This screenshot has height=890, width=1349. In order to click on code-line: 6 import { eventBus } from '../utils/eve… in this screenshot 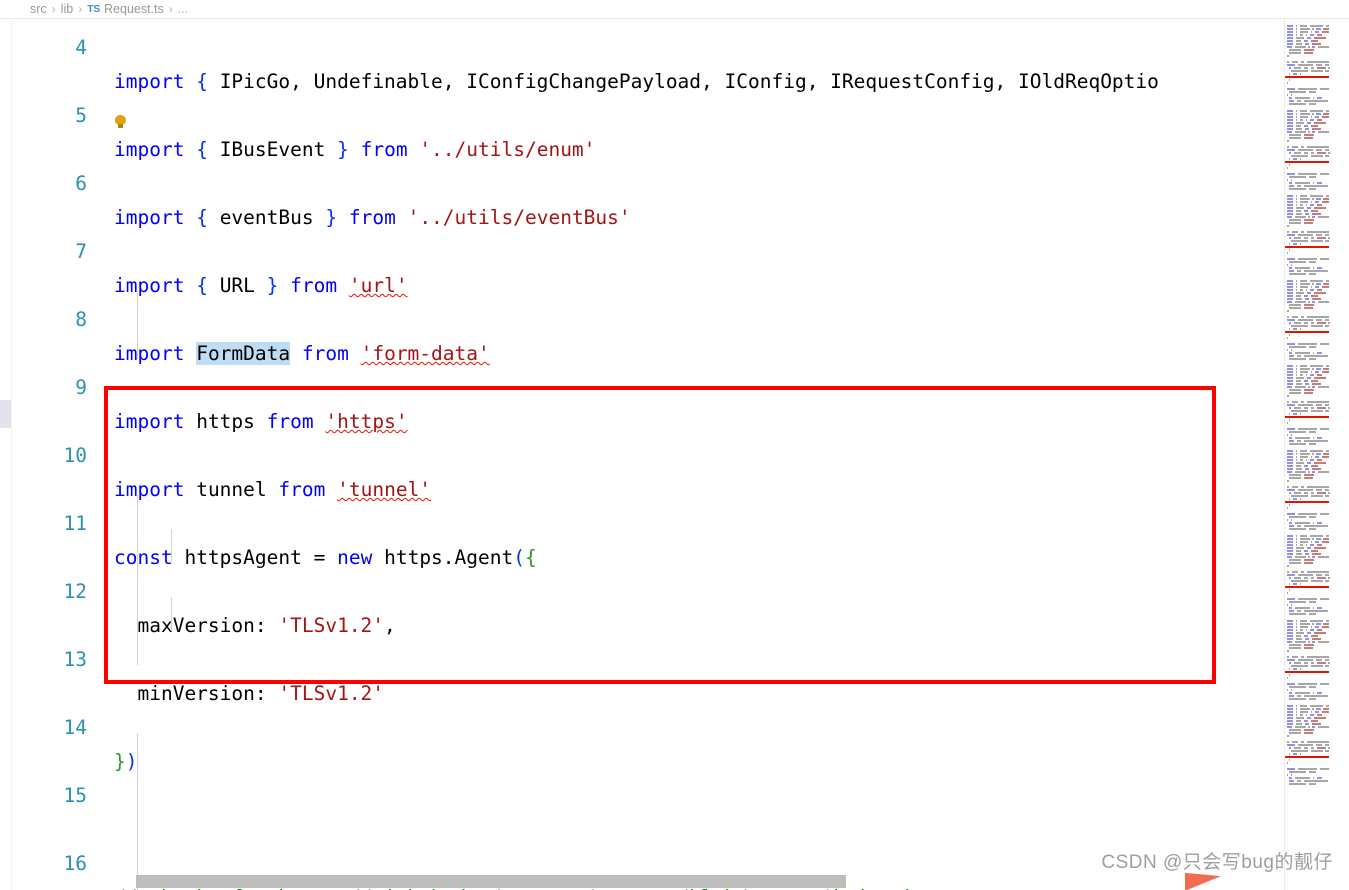, I will do `click(648, 181)`.